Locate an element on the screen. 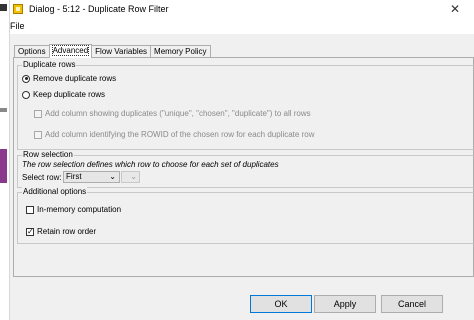 This screenshot has width=474, height=320. remove-duplicates-option: Remove duplicate rows is located at coordinates (69, 78).